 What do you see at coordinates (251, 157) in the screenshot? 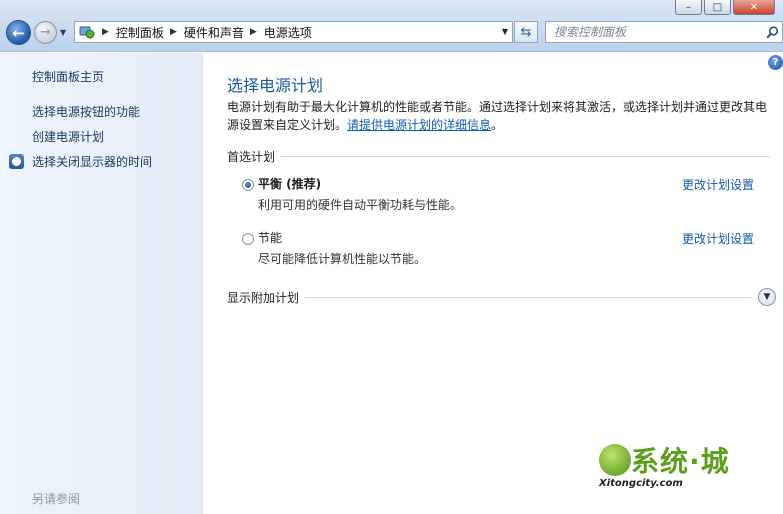
I see `preferred-plans-heading: 首选计划` at bounding box center [251, 157].